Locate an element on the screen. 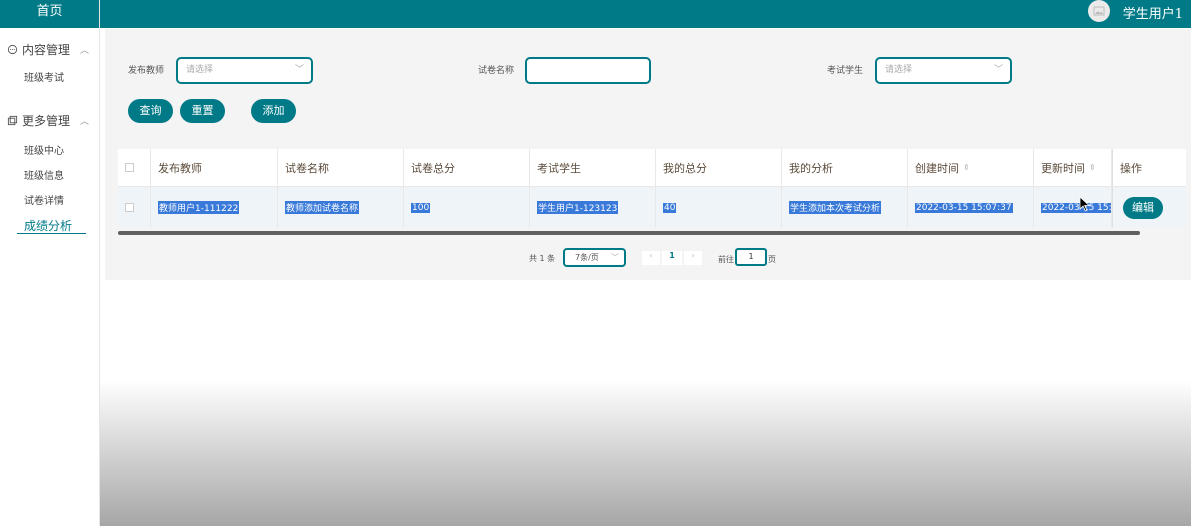 The image size is (1191, 526). username: 学生用户1 is located at coordinates (1153, 12).